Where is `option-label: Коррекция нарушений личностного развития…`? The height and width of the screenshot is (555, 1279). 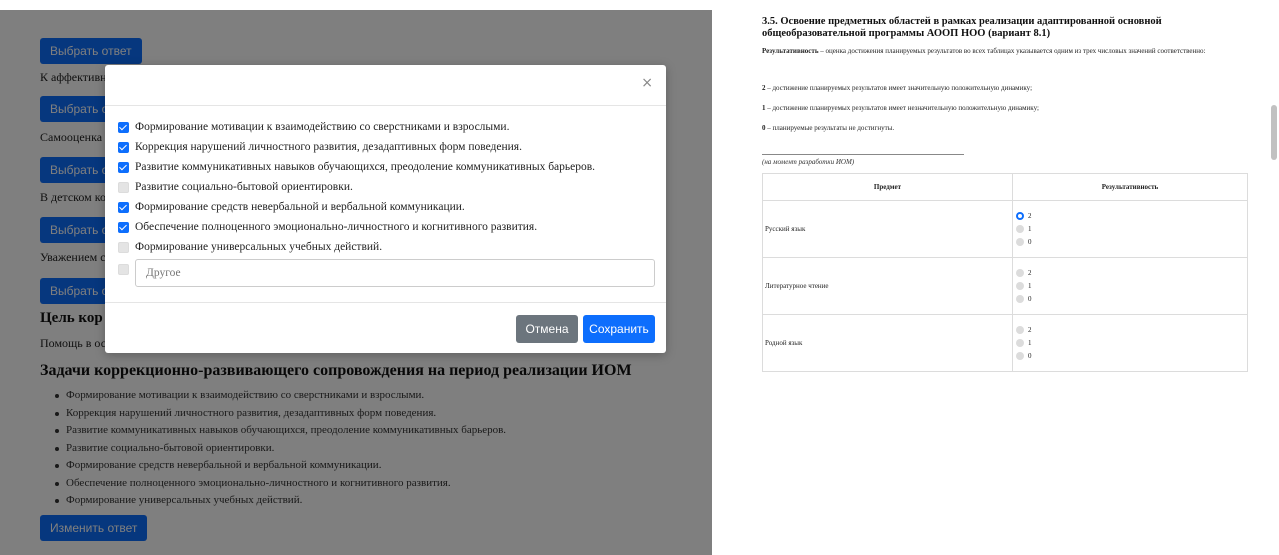 option-label: Коррекция нарушений личностного развития… is located at coordinates (328, 147).